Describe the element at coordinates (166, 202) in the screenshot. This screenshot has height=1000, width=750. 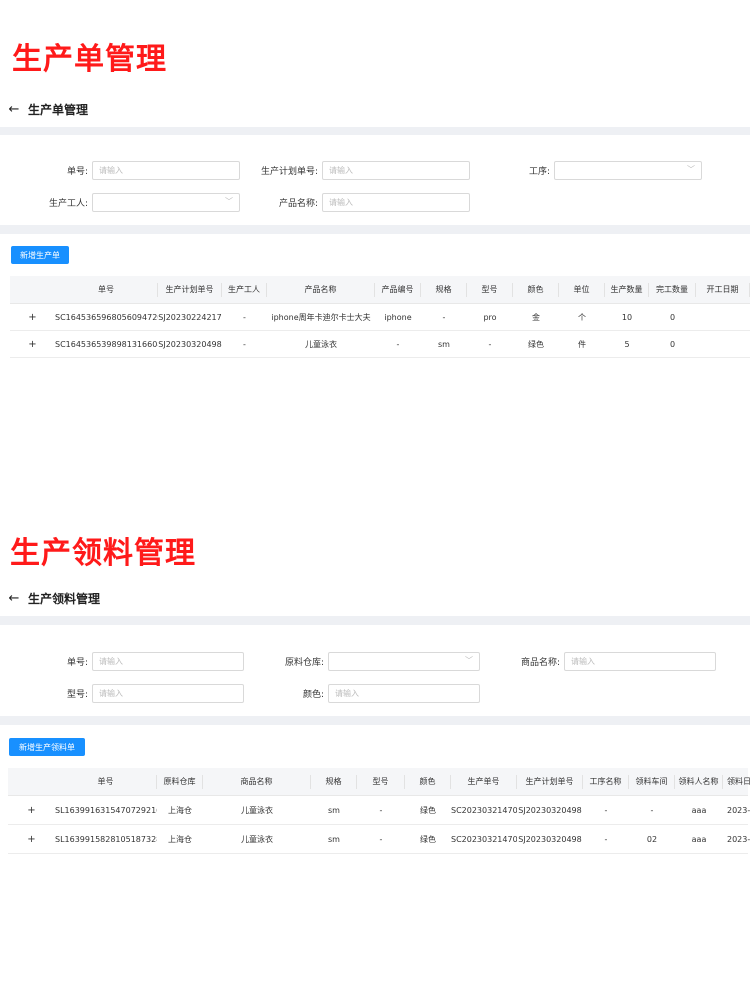
I see `worker-select: ﹀` at that location.